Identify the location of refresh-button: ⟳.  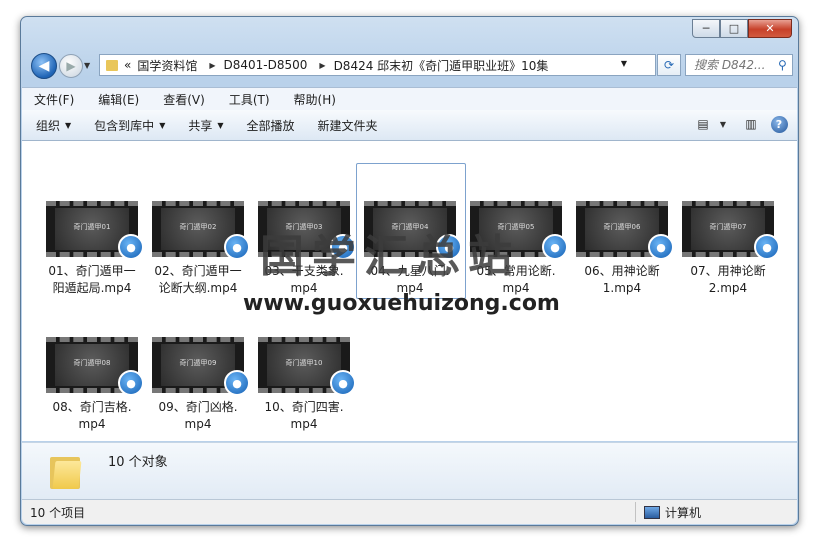
(669, 65).